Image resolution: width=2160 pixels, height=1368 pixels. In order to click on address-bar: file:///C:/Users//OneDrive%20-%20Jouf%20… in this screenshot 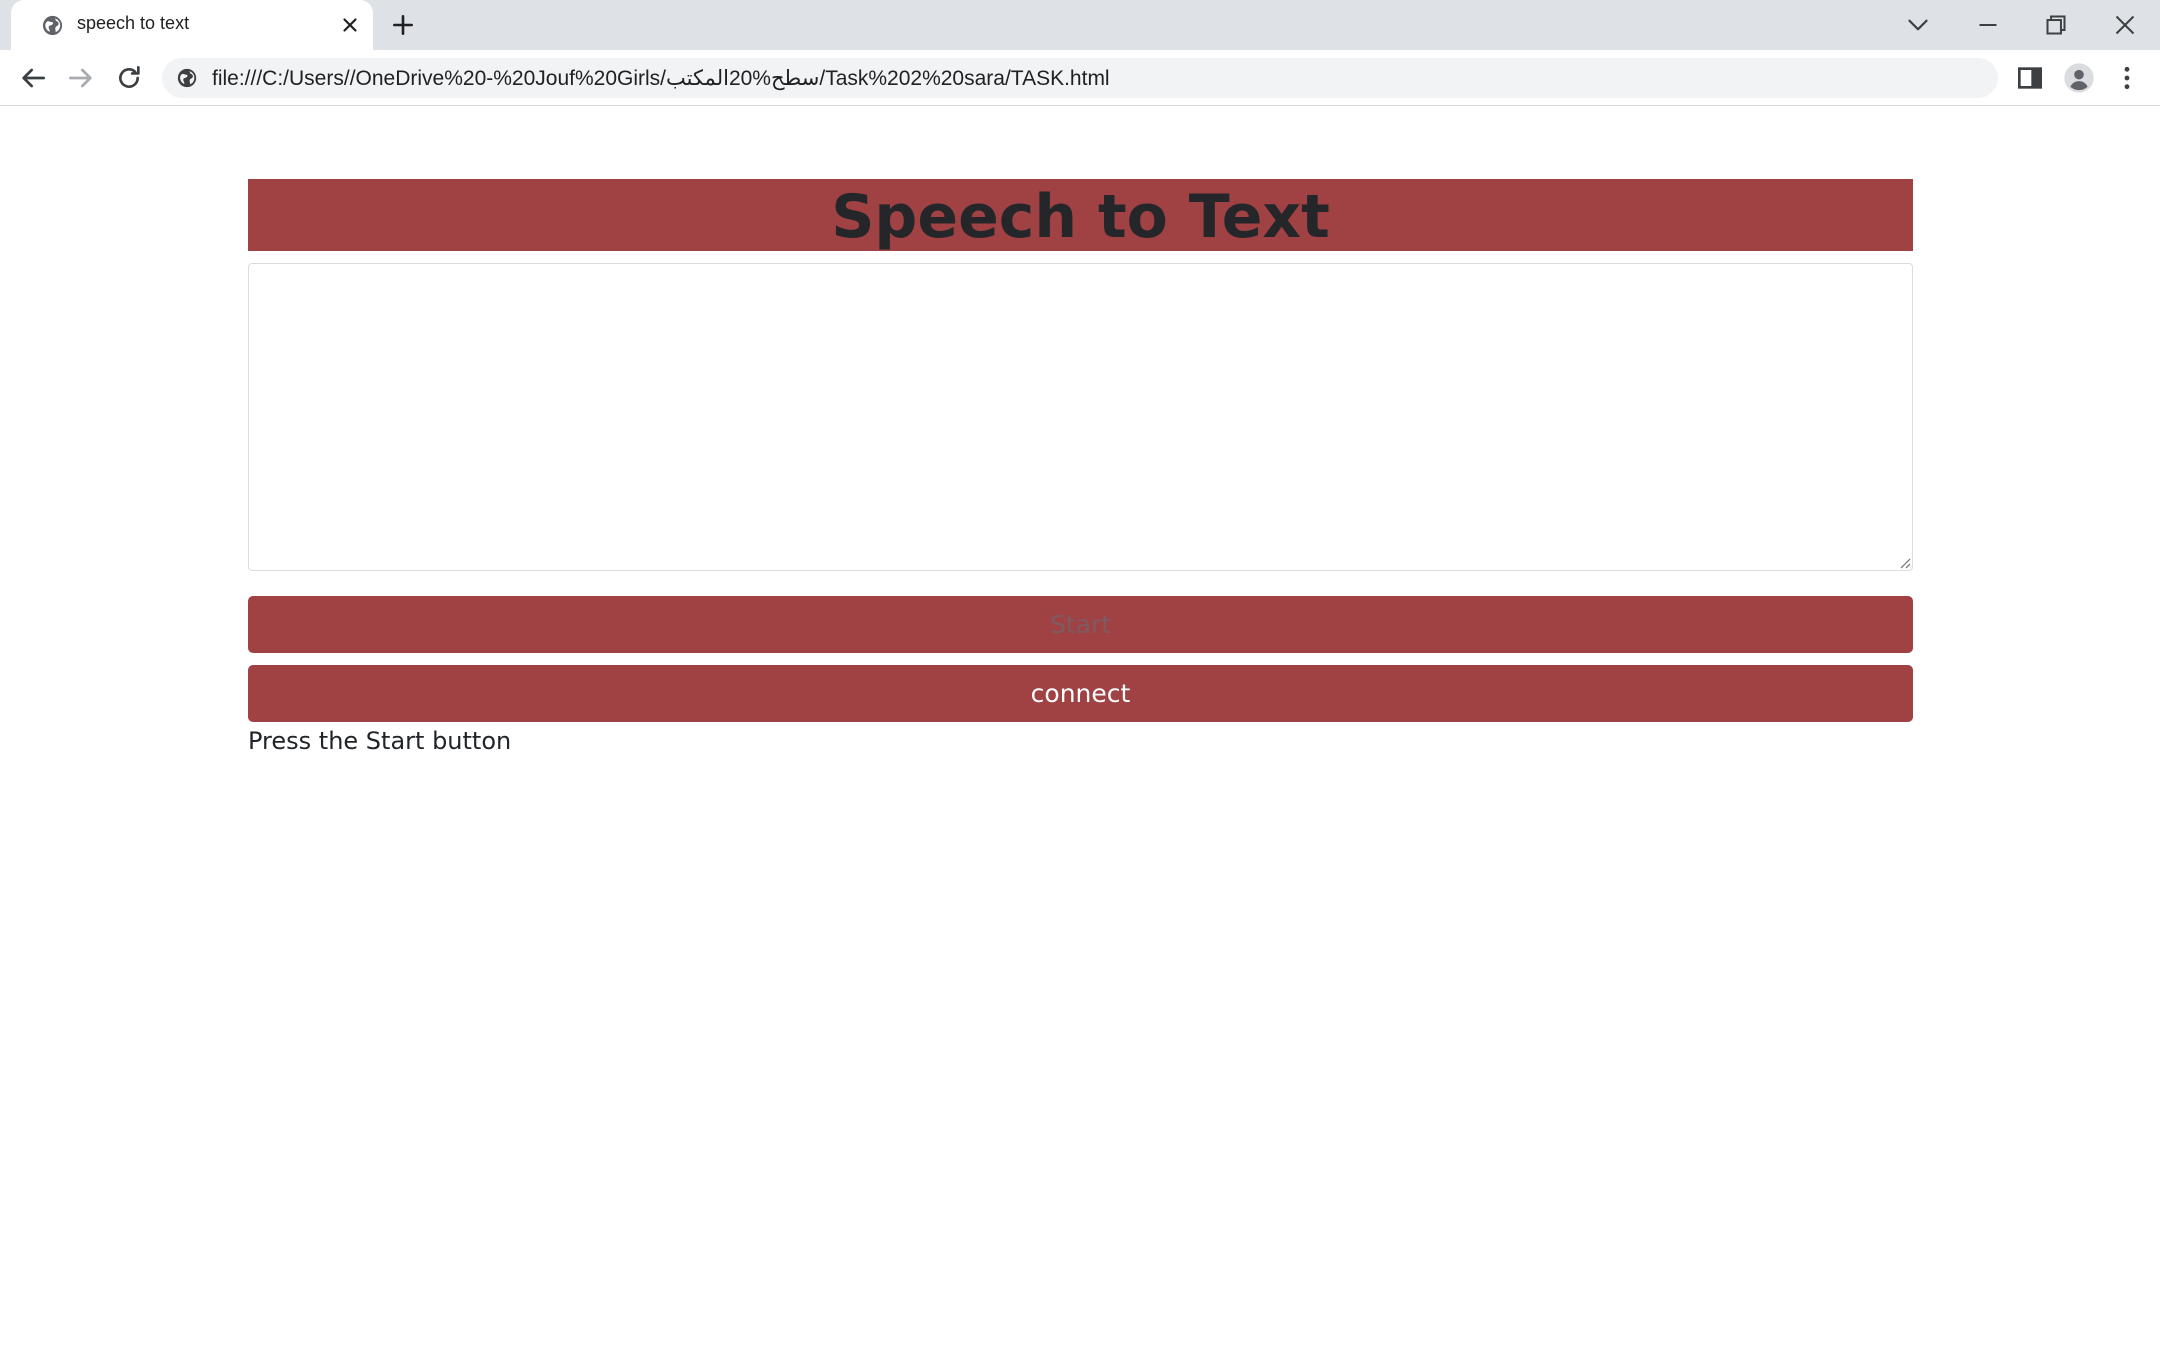, I will do `click(1080, 78)`.